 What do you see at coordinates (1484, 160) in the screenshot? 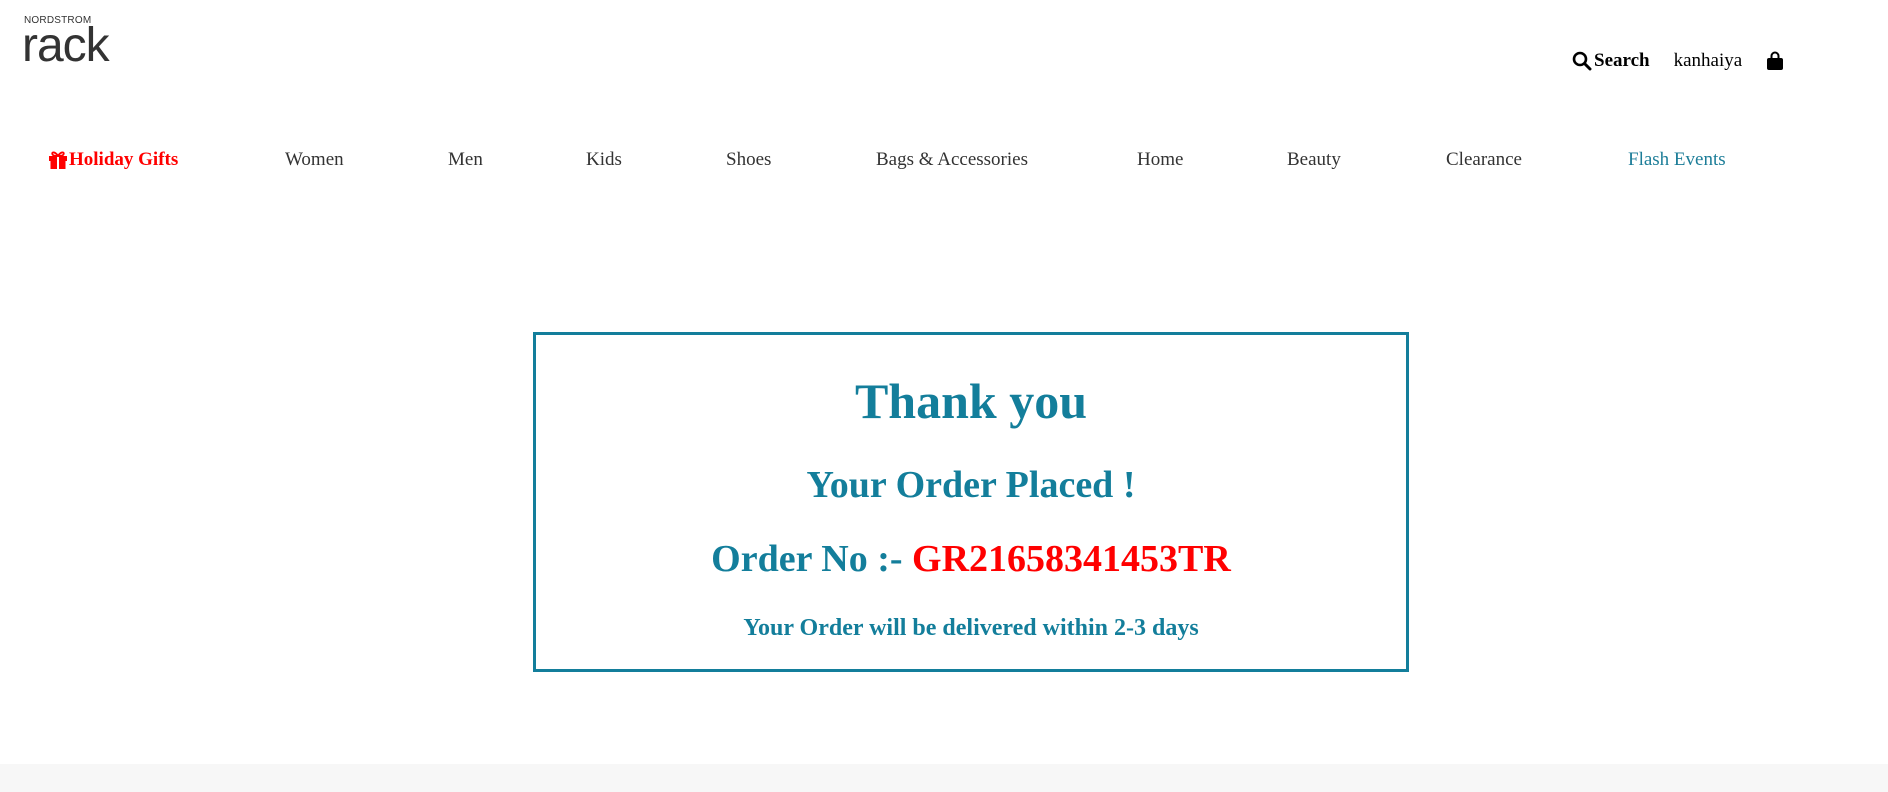
I see `nav-item-clearance: Clearance` at bounding box center [1484, 160].